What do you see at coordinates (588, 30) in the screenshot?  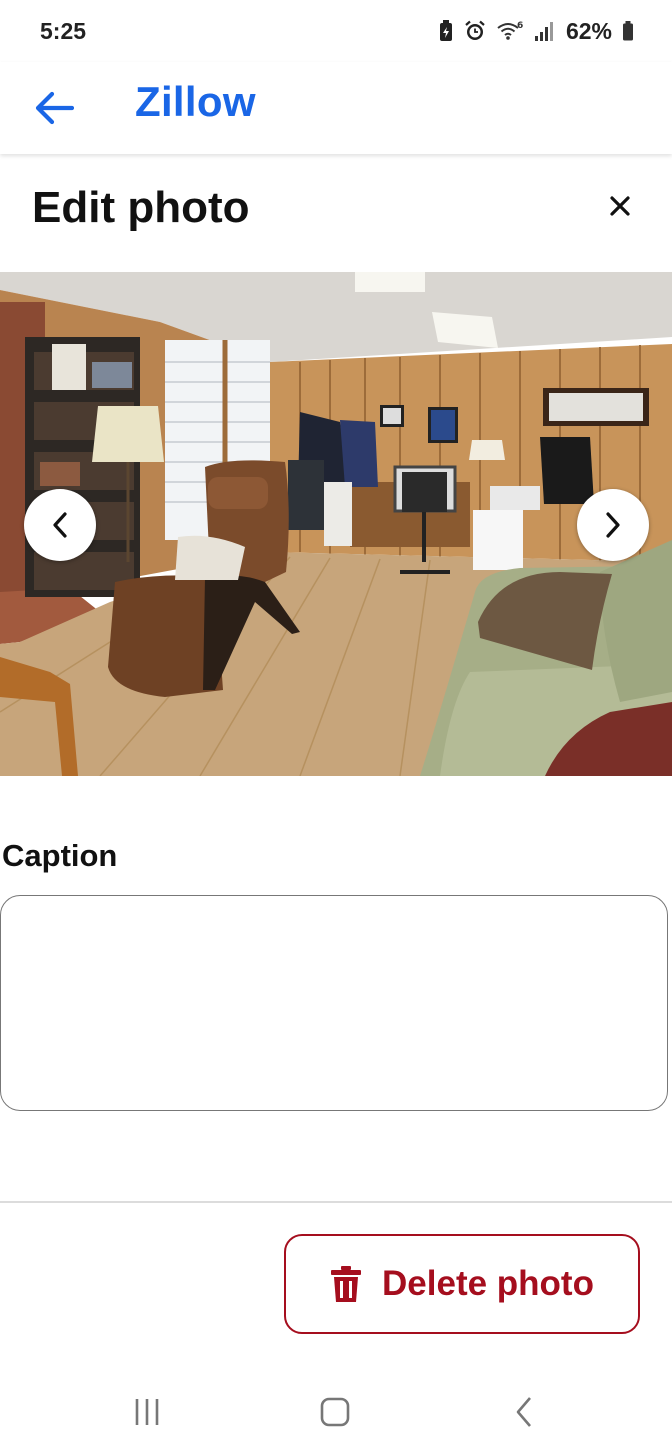 I see `battery-percent: 62%` at bounding box center [588, 30].